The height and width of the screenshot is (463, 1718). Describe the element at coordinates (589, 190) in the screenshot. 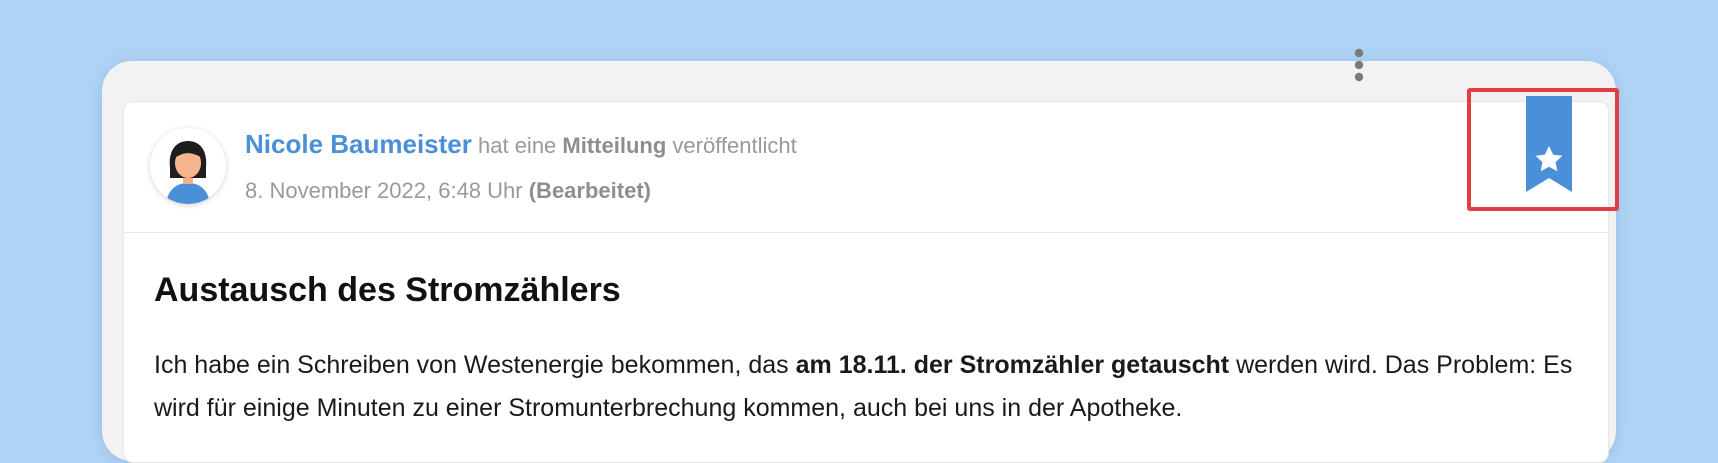

I see `edited-label: (Bearbeitet)` at that location.